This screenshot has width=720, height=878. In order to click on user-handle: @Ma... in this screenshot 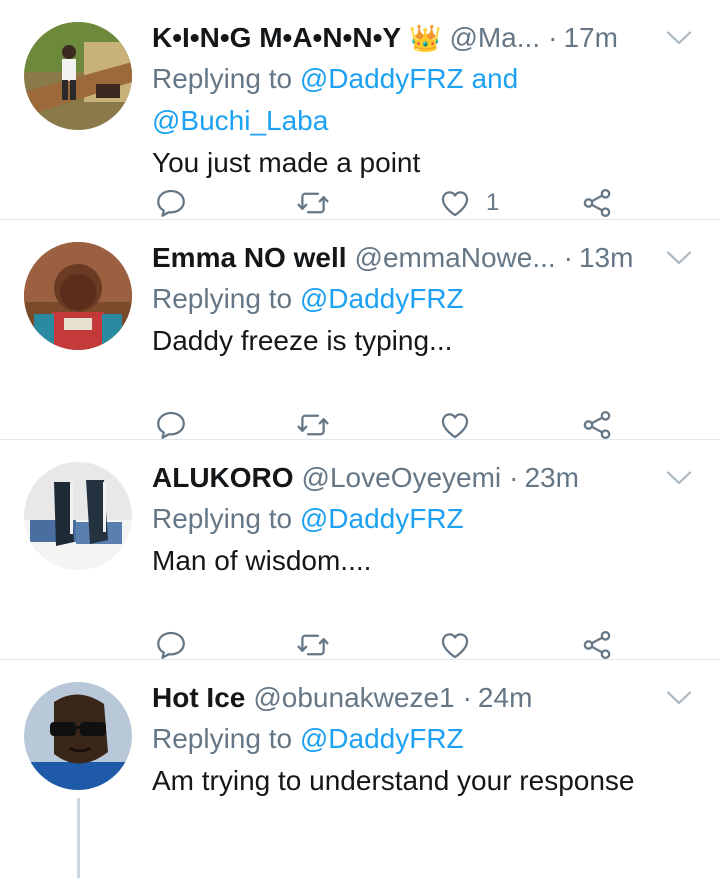, I will do `click(494, 38)`.